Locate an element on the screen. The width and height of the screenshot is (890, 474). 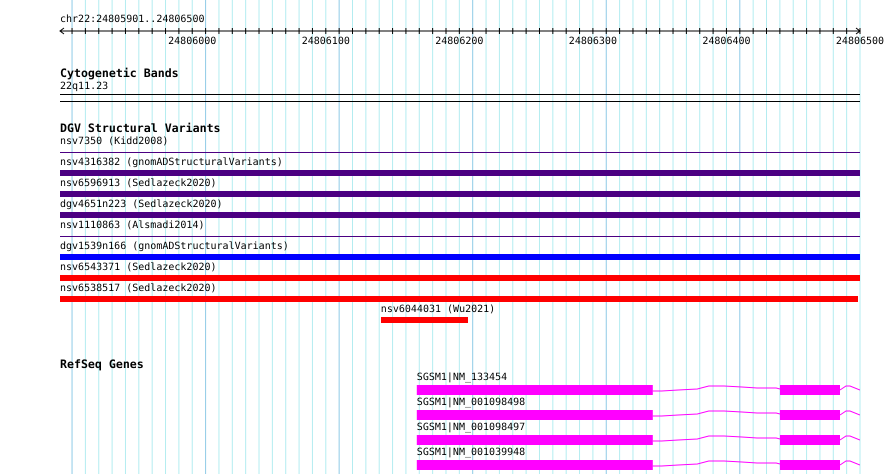
variant-label: nsv6044031 (Wu2021) is located at coordinates (438, 309).